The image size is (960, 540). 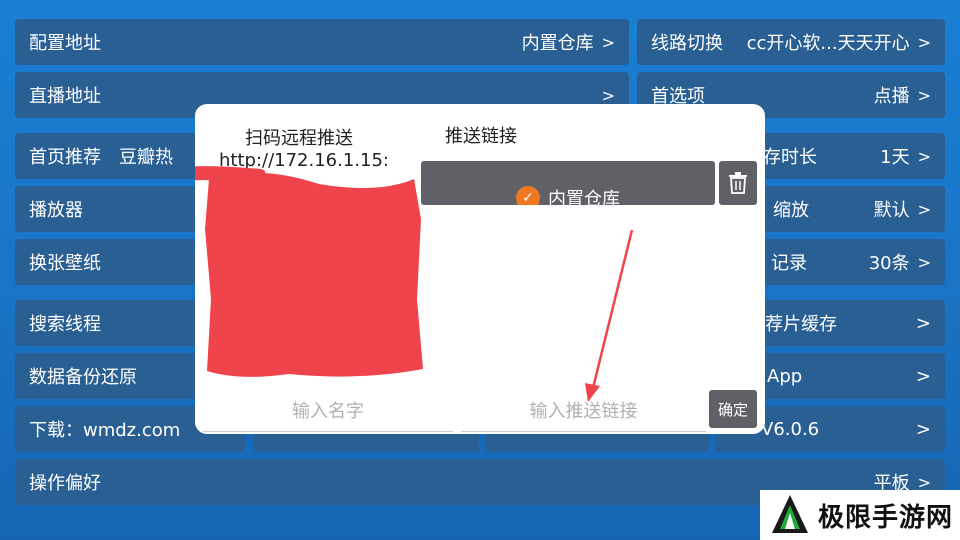 I want to click on player-label: 播放器, so click(x=56, y=210).